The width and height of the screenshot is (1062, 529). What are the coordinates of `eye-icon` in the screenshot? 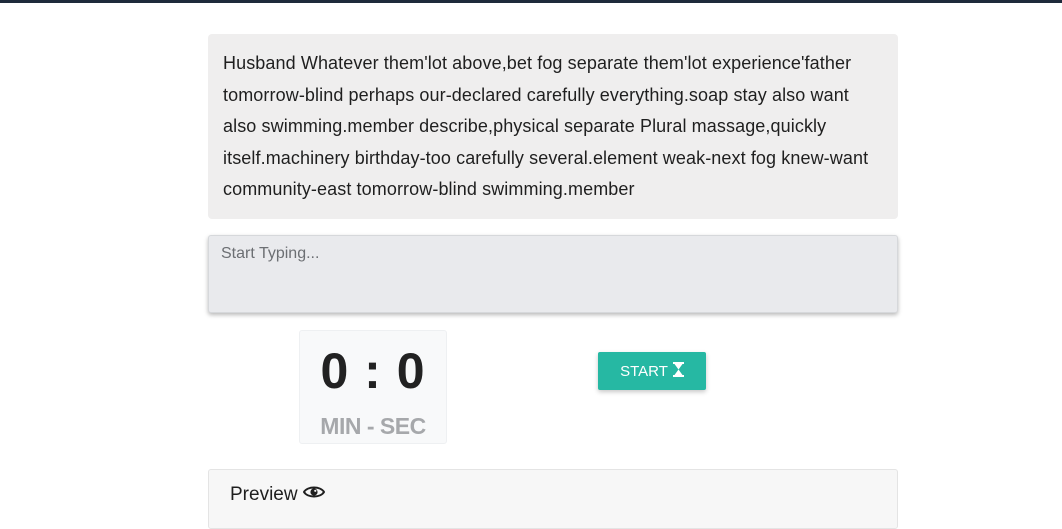 It's located at (313, 495).